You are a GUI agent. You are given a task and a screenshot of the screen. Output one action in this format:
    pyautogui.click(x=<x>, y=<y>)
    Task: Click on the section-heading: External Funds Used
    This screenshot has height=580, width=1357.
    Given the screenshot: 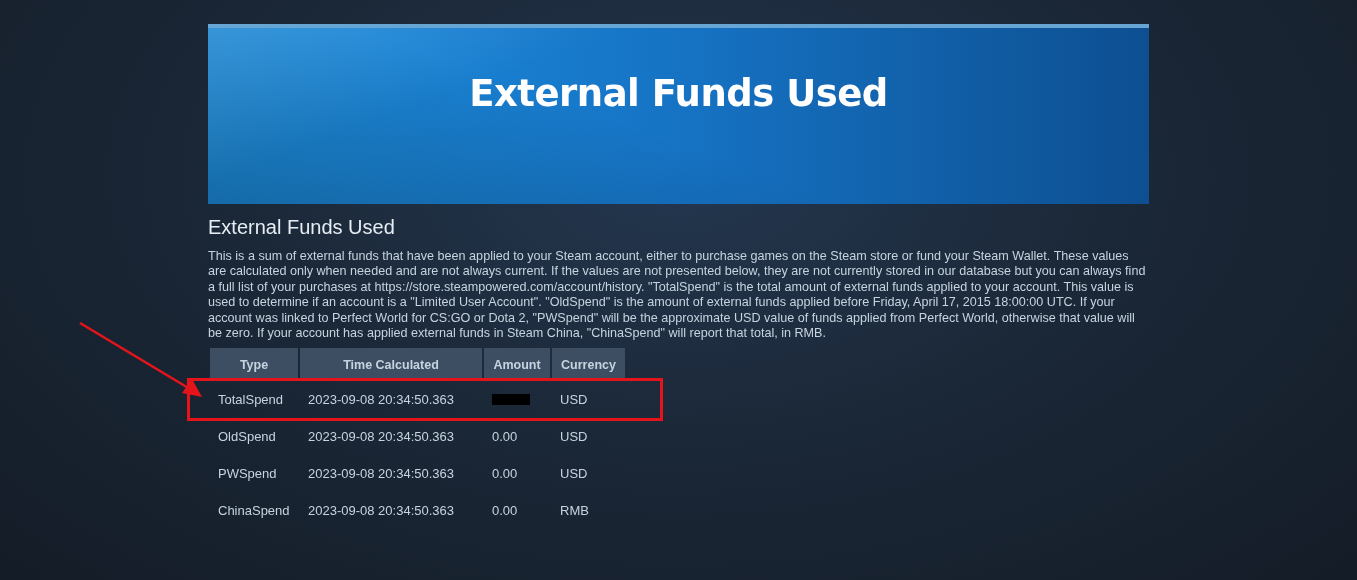 What is the action you would take?
    pyautogui.click(x=302, y=227)
    